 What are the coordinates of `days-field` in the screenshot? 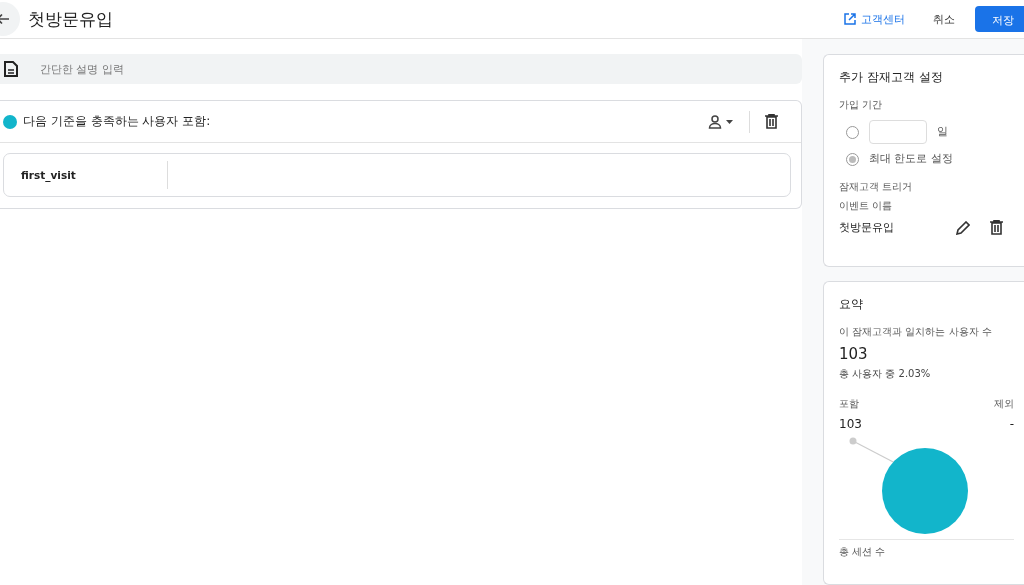 It's located at (898, 132).